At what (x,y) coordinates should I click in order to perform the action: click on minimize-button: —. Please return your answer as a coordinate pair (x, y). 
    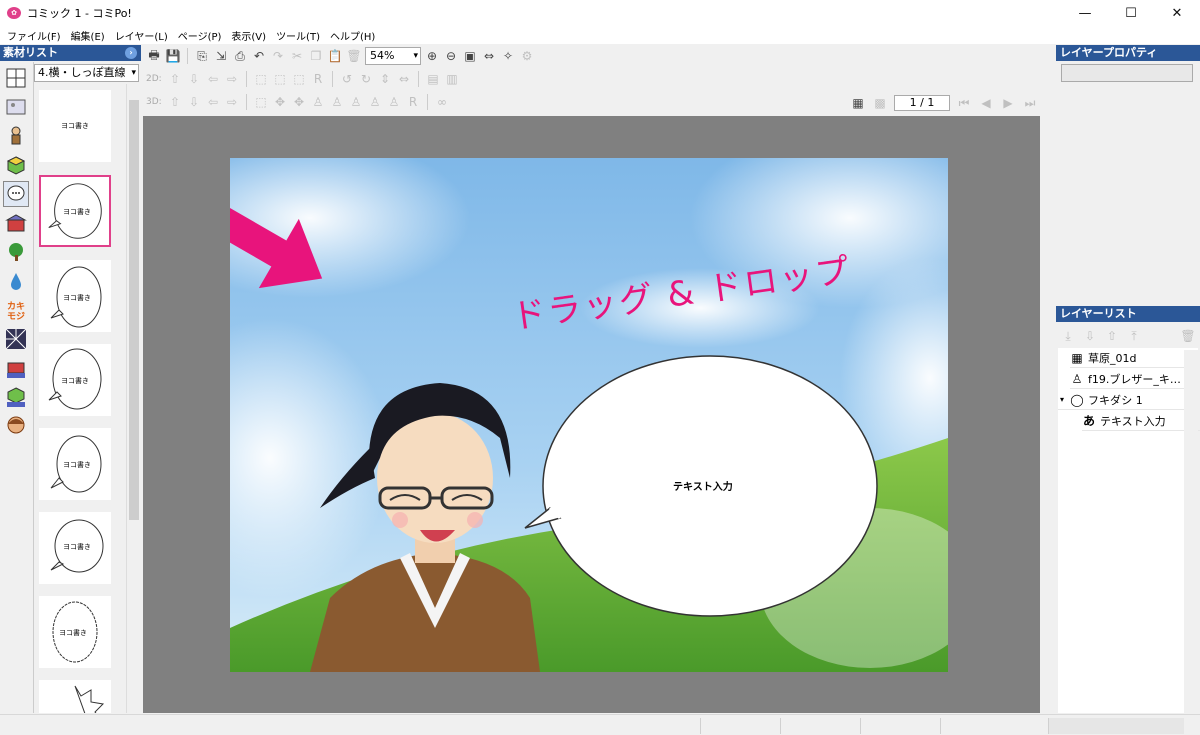
    Looking at the image, I should click on (1085, 13).